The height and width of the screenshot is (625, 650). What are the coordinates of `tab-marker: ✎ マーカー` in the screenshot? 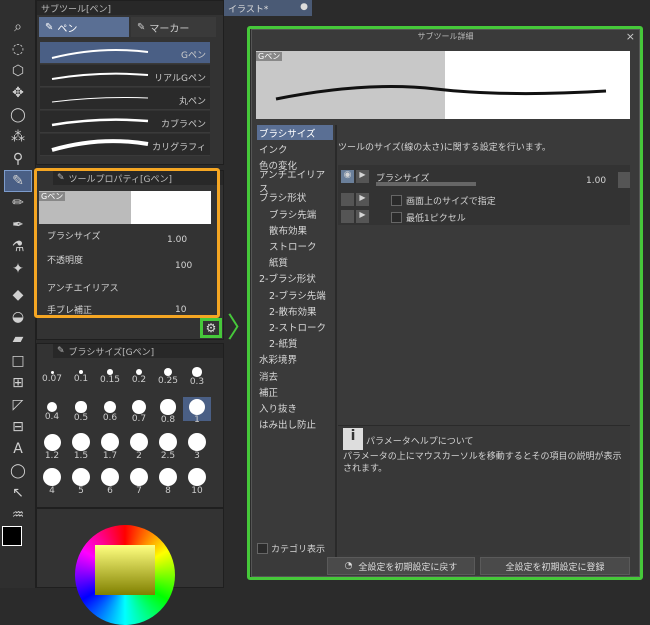 It's located at (173, 27).